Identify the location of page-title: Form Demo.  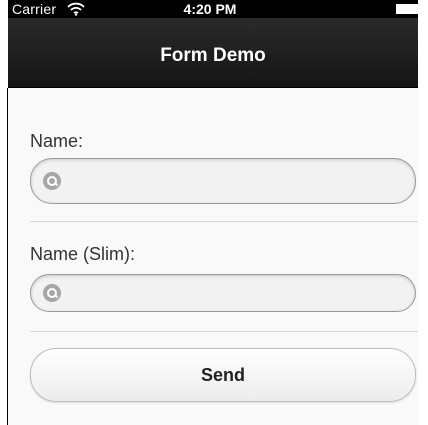
(213, 55).